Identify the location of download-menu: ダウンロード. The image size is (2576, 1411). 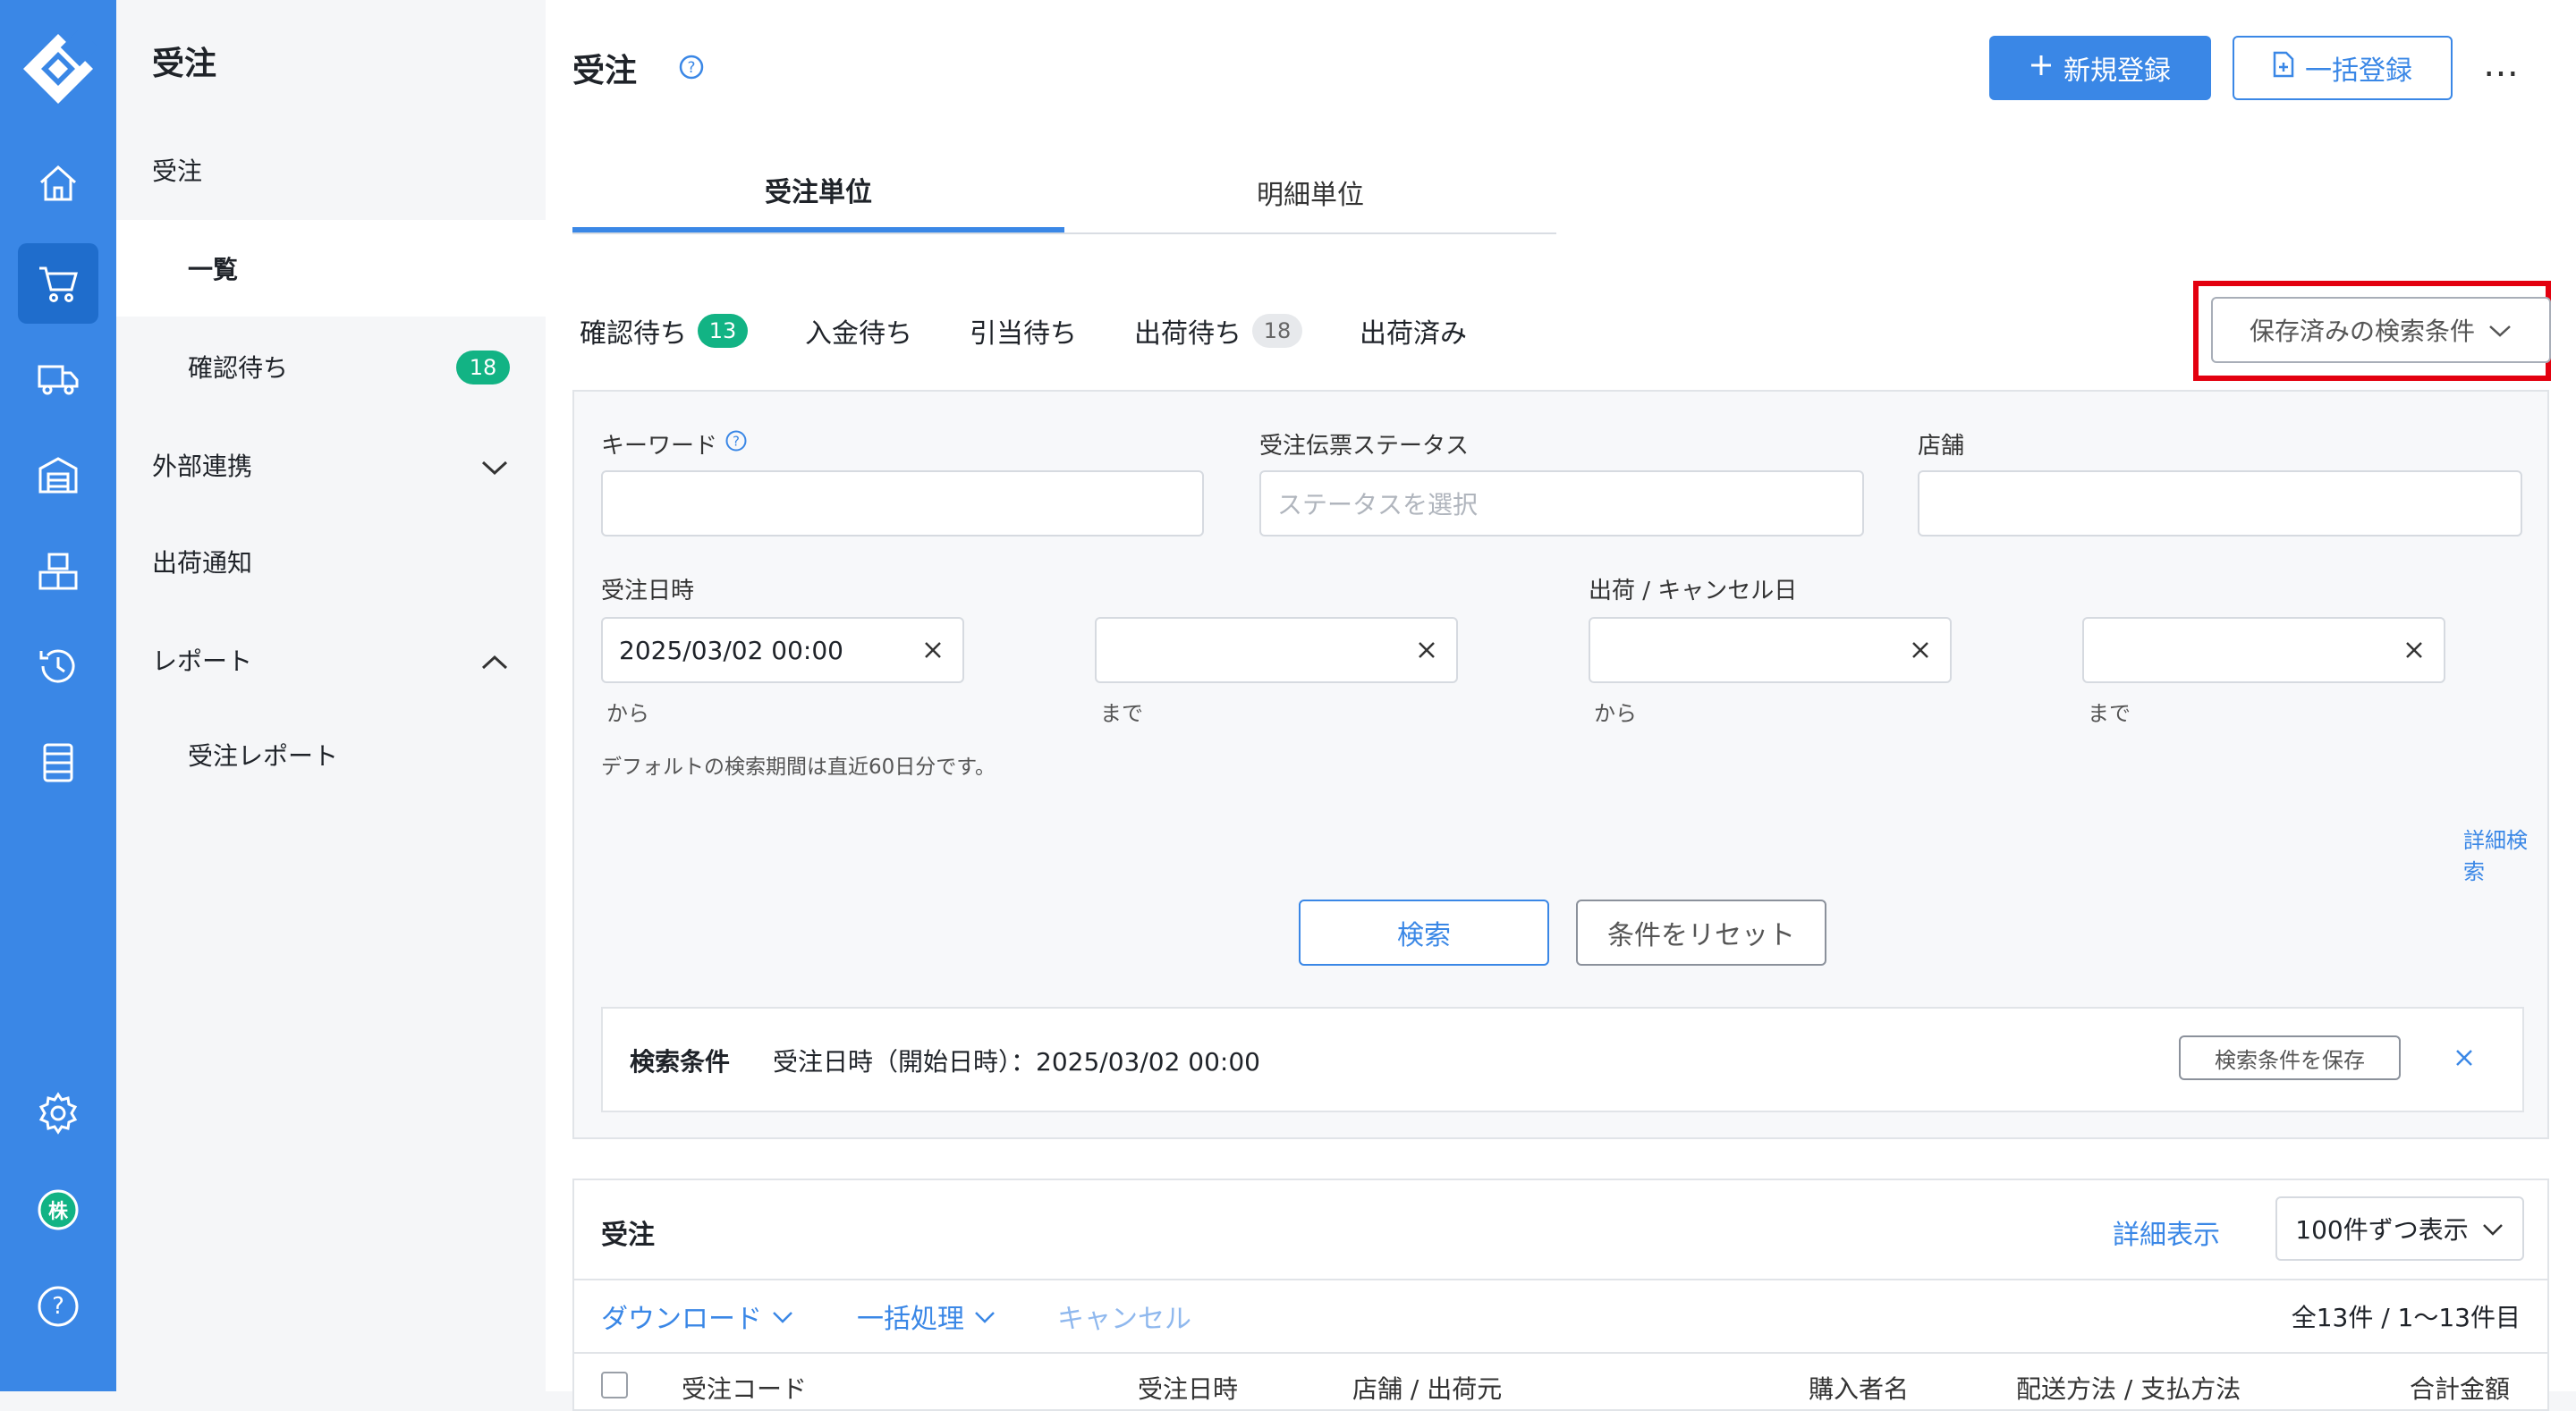
(697, 1316).